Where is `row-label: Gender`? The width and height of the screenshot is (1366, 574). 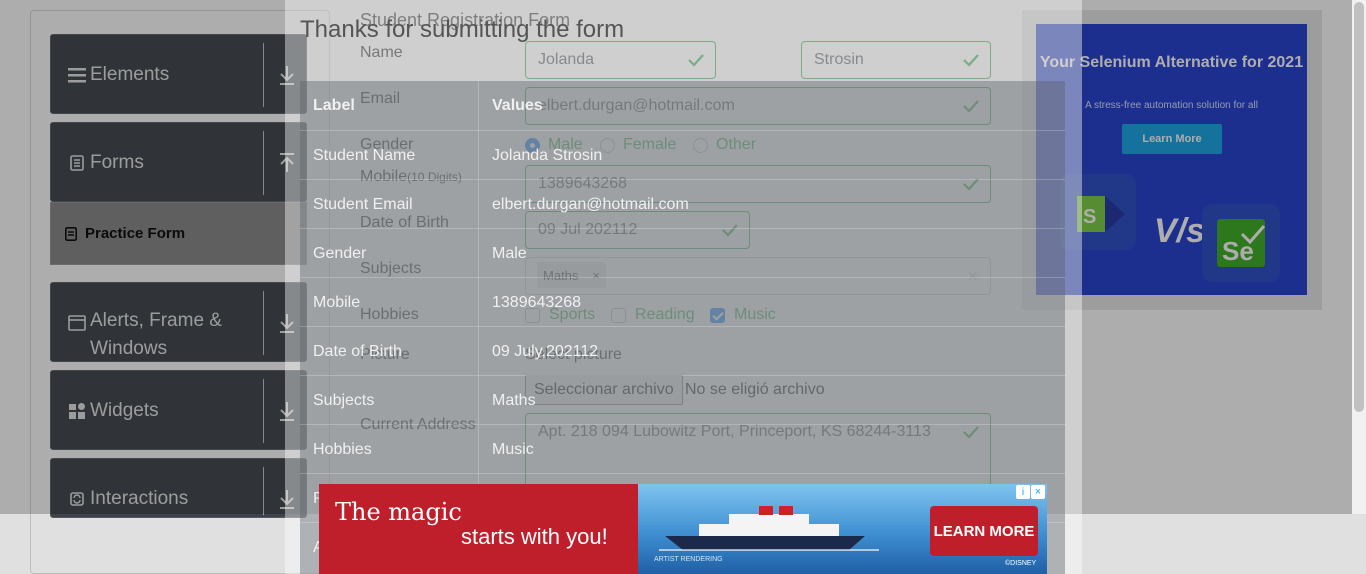 row-label: Gender is located at coordinates (340, 253).